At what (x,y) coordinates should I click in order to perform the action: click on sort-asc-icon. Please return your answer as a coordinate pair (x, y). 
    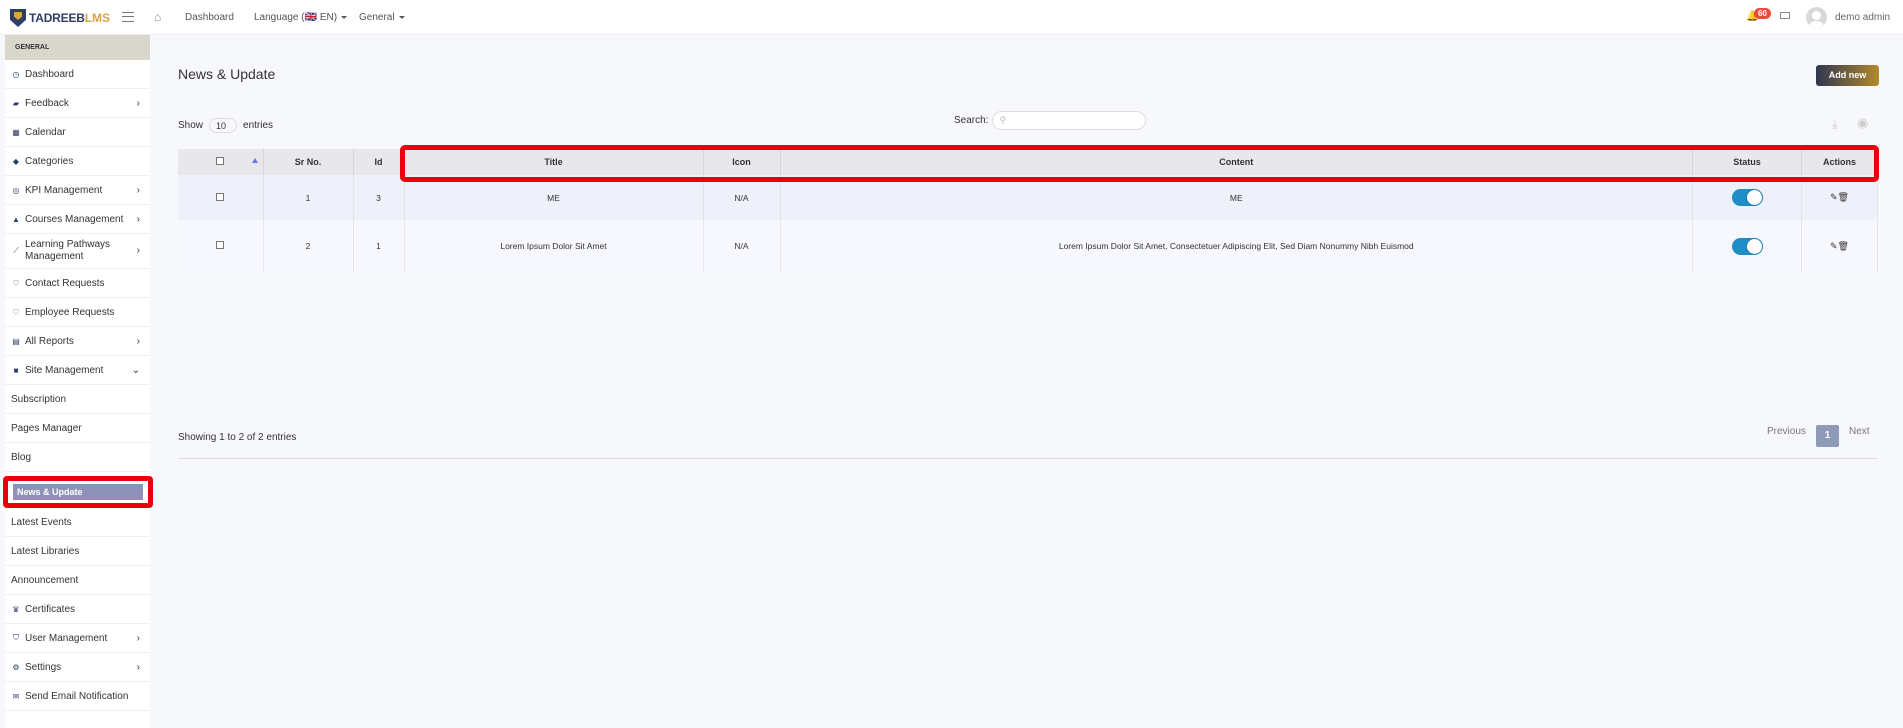
    Looking at the image, I should click on (255, 160).